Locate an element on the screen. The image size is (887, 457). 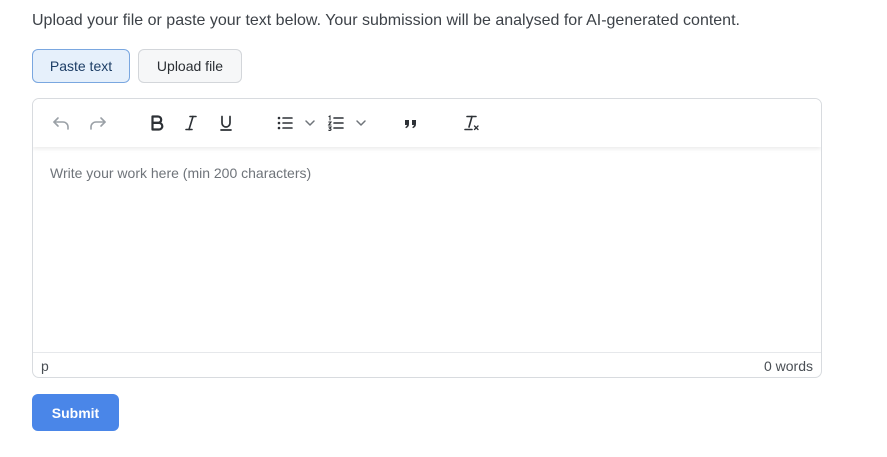
bold-icon is located at coordinates (157, 123).